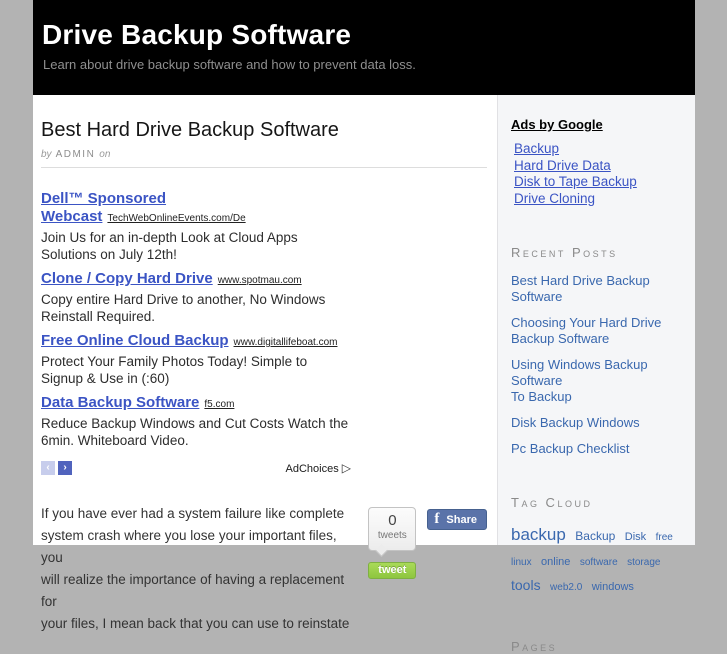 The image size is (727, 654). Describe the element at coordinates (643, 562) in the screenshot. I see `tag-link: storage` at that location.